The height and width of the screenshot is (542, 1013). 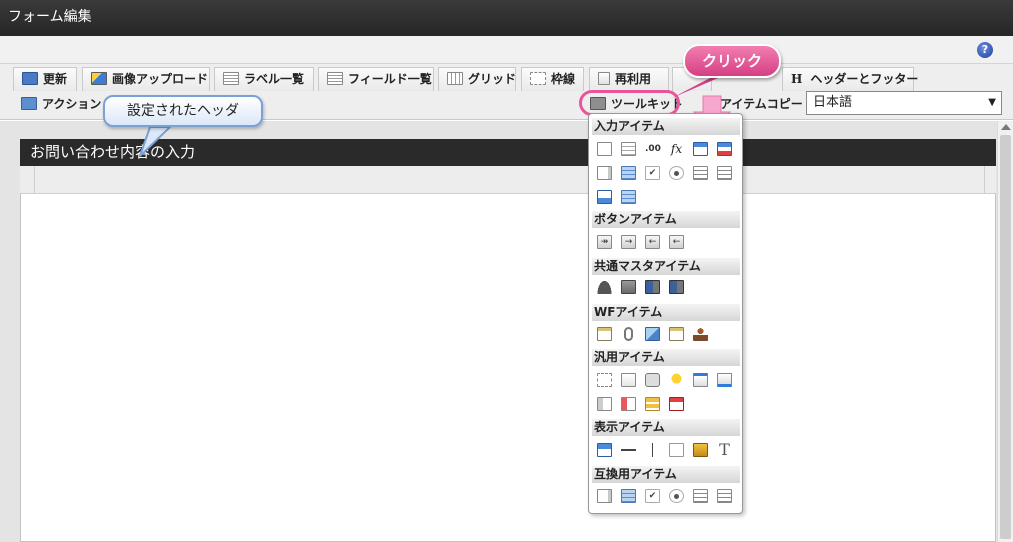 I want to click on reuse-button: 再利用, so click(x=629, y=79).